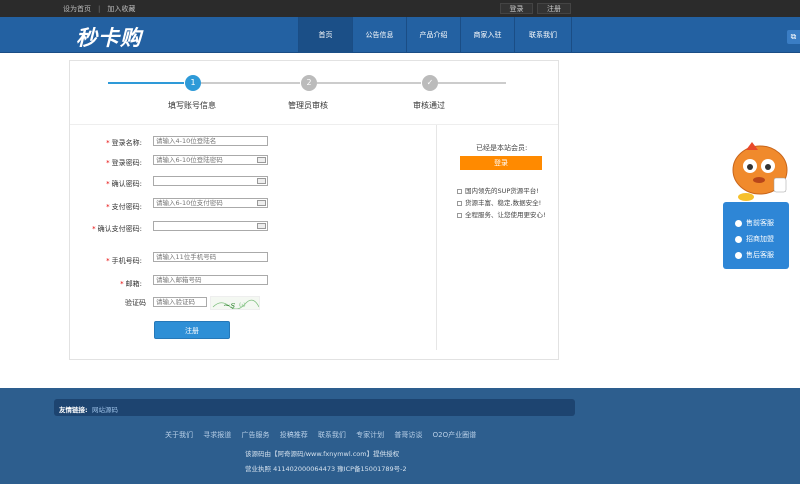 Image resolution: width=800 pixels, height=484 pixels. What do you see at coordinates (370, 435) in the screenshot?
I see `footer-link-experts: 专家计划` at bounding box center [370, 435].